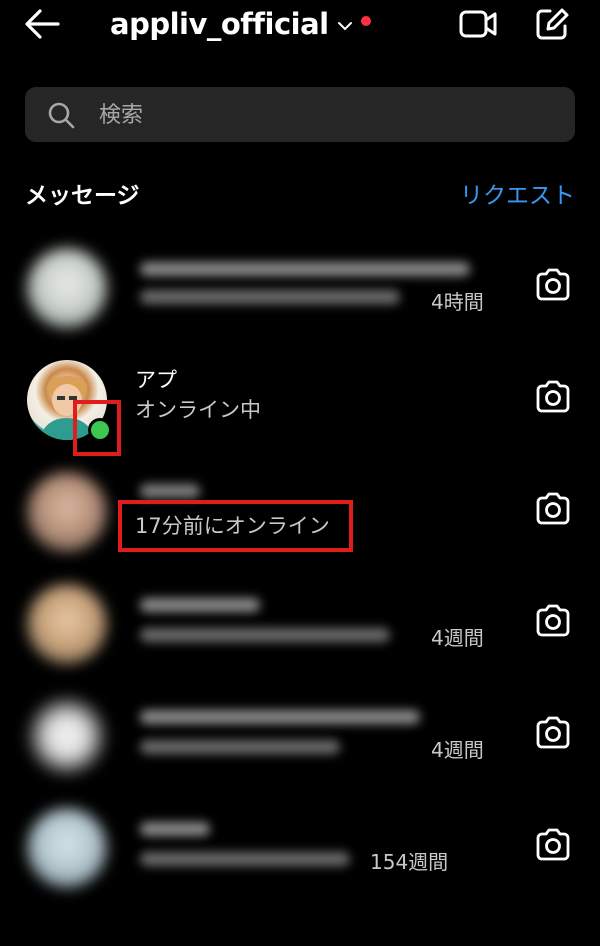 Image resolution: width=600 pixels, height=946 pixels. Describe the element at coordinates (156, 380) in the screenshot. I see `contact-name: アプ` at that location.